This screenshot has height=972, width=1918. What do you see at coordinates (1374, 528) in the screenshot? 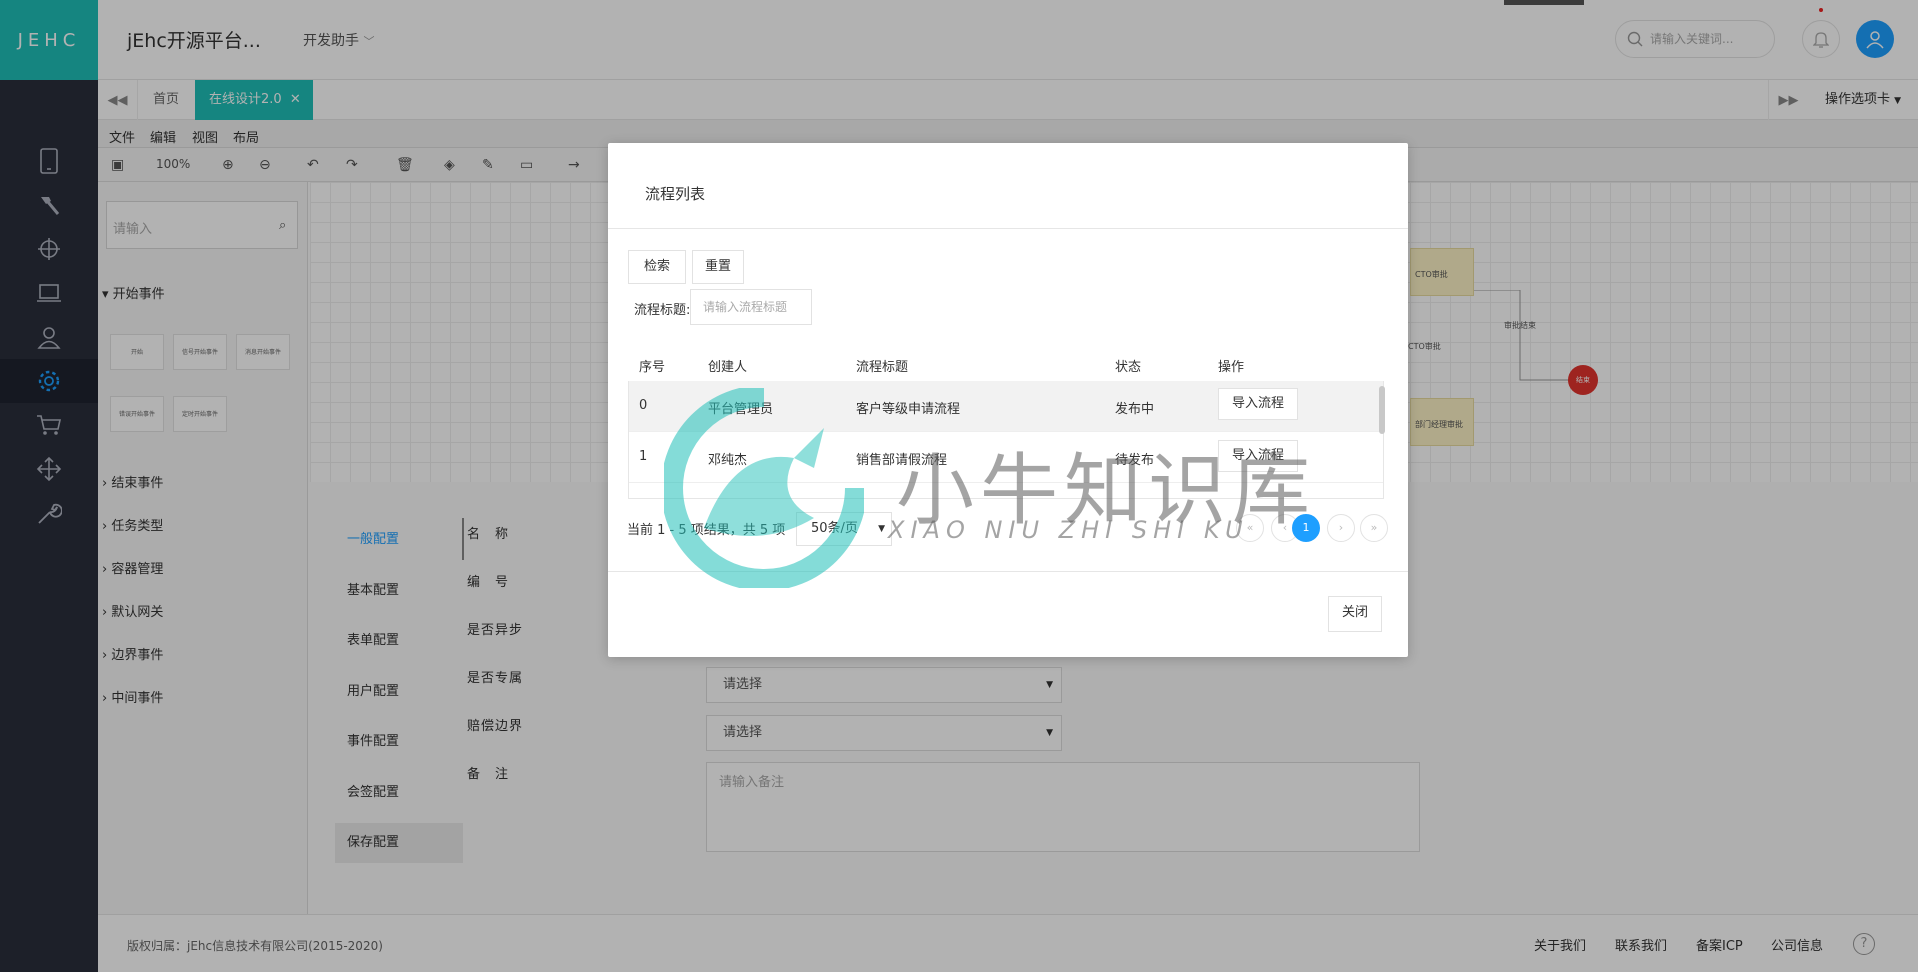
I see `page-last: »` at bounding box center [1374, 528].